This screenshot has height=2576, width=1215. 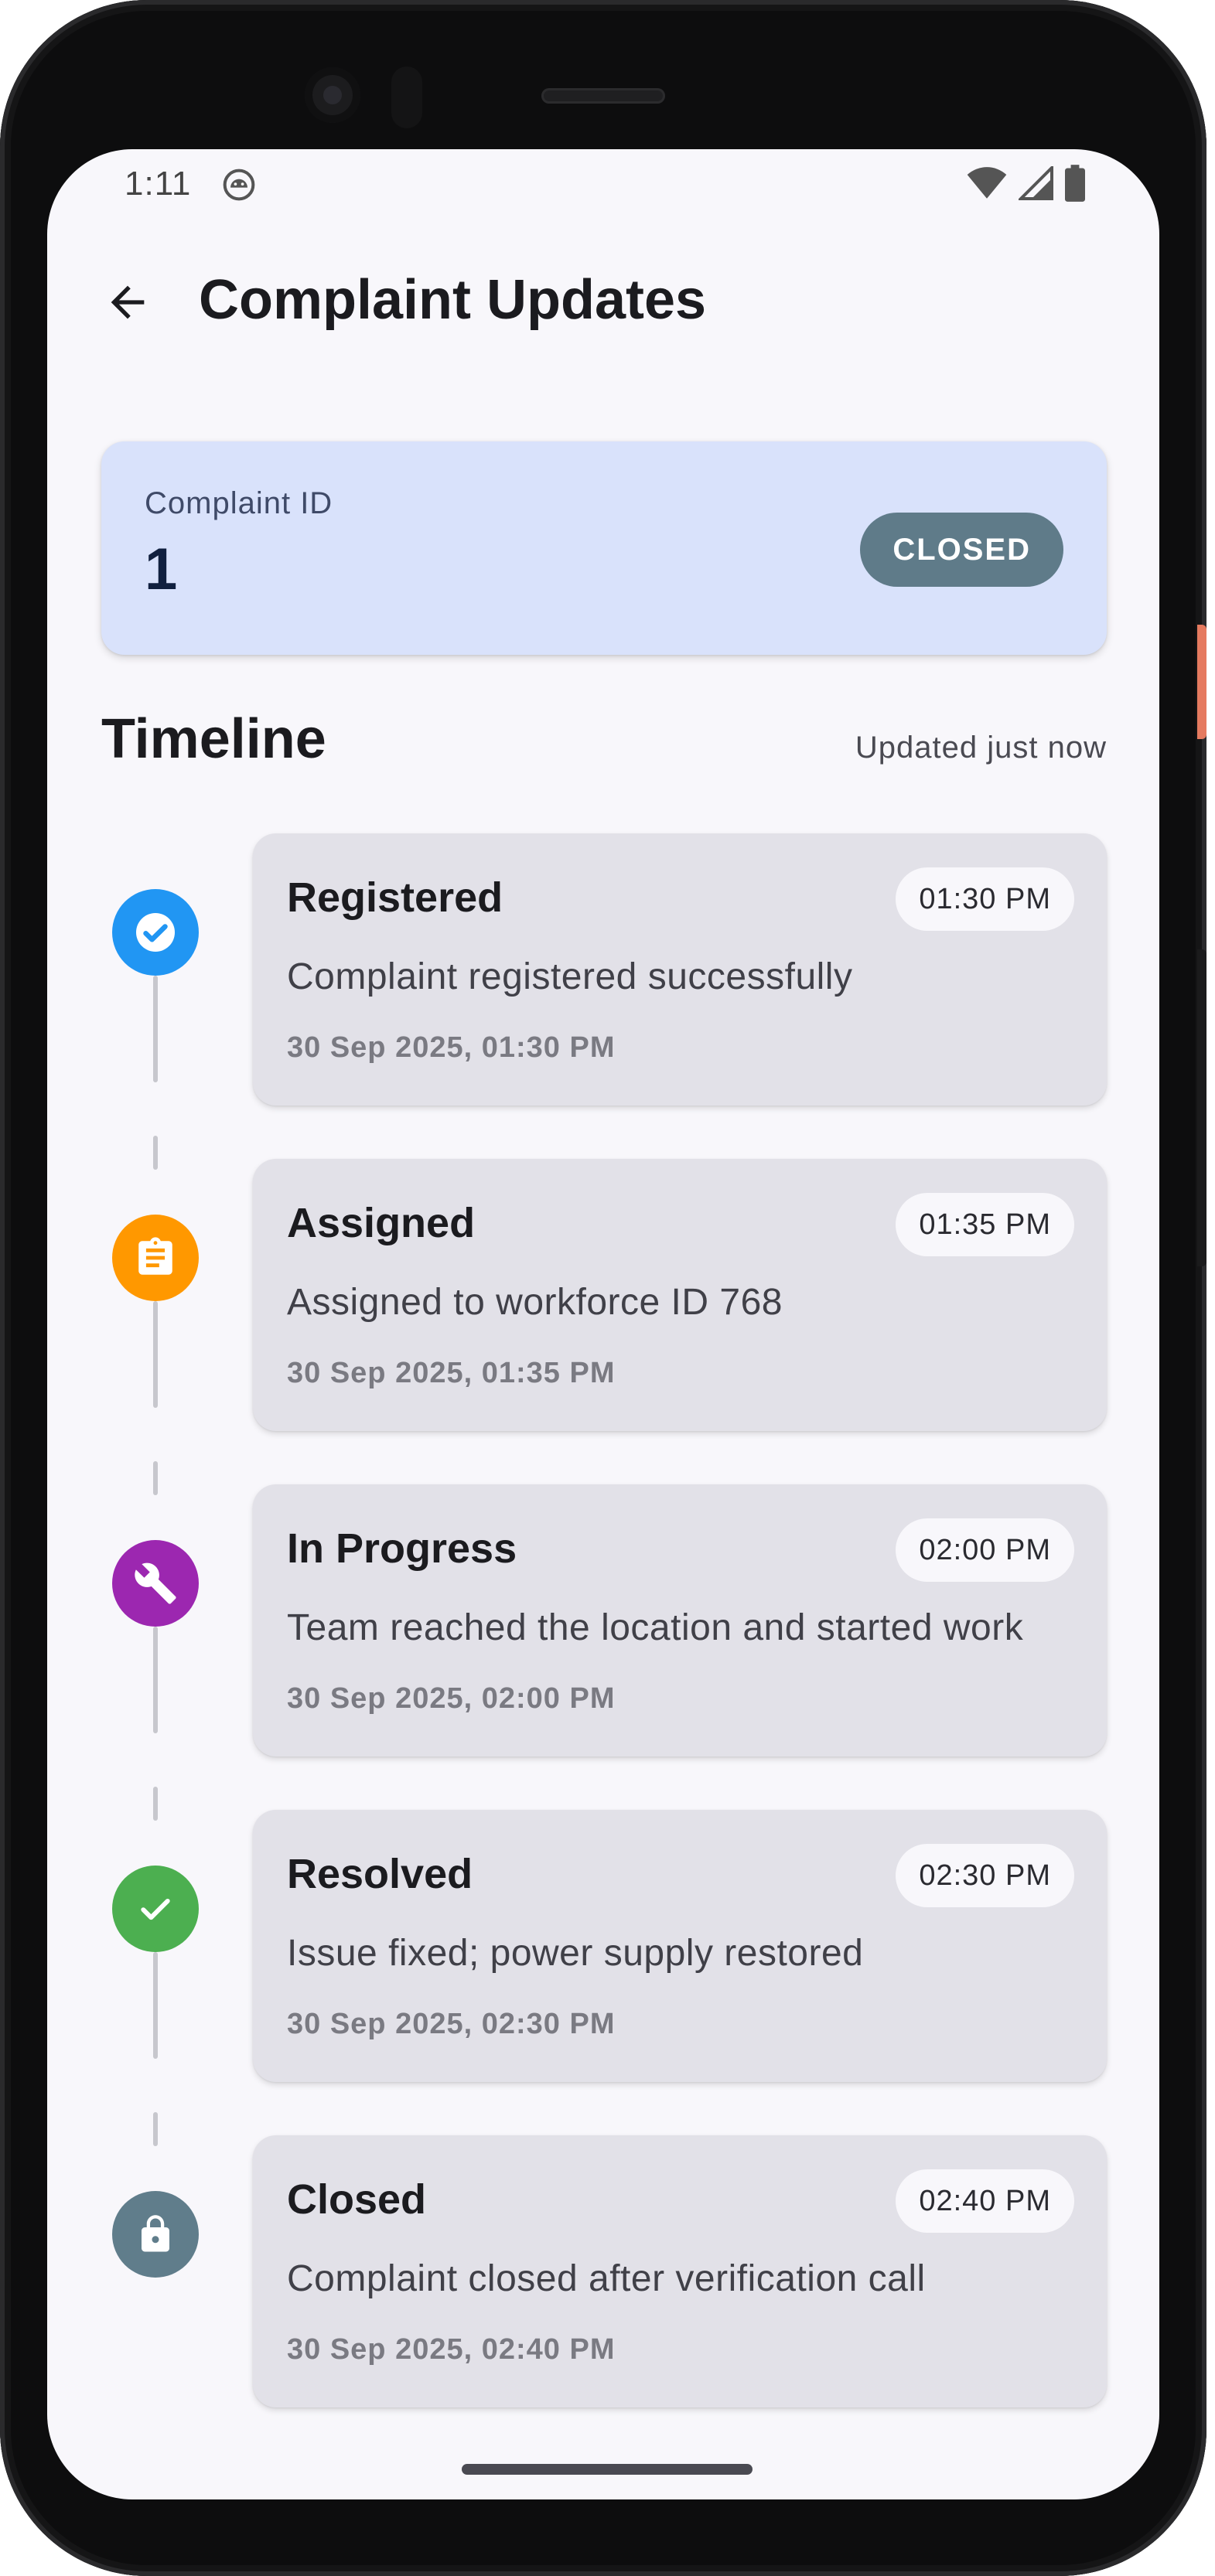 What do you see at coordinates (535, 1302) in the screenshot?
I see `event-description: Assigned to workforce ID 768` at bounding box center [535, 1302].